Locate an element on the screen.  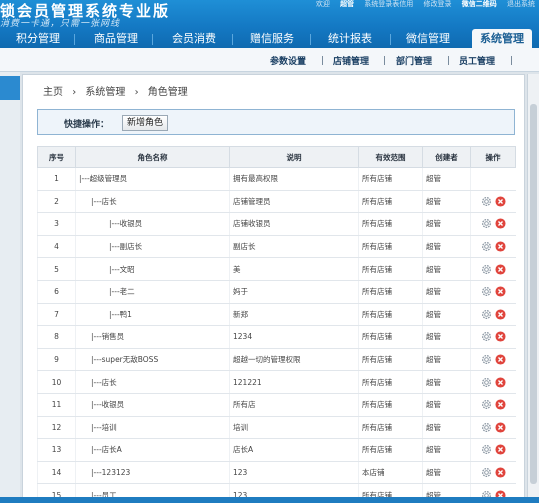
logout-link: 退出系统 is located at coordinates (521, 4).